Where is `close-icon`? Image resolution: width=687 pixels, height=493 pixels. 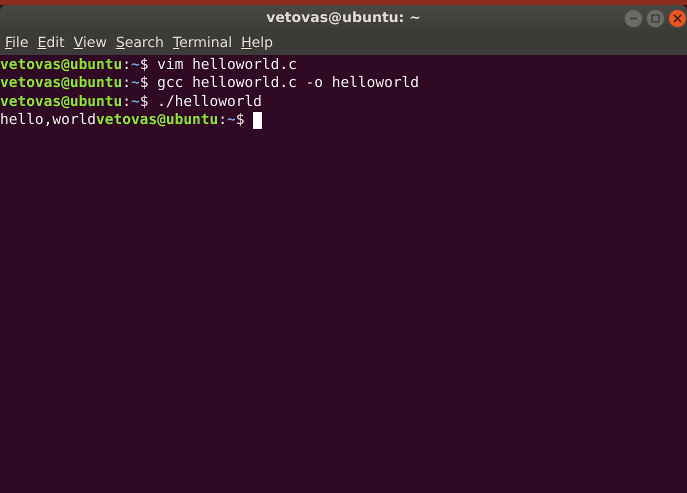 close-icon is located at coordinates (677, 18).